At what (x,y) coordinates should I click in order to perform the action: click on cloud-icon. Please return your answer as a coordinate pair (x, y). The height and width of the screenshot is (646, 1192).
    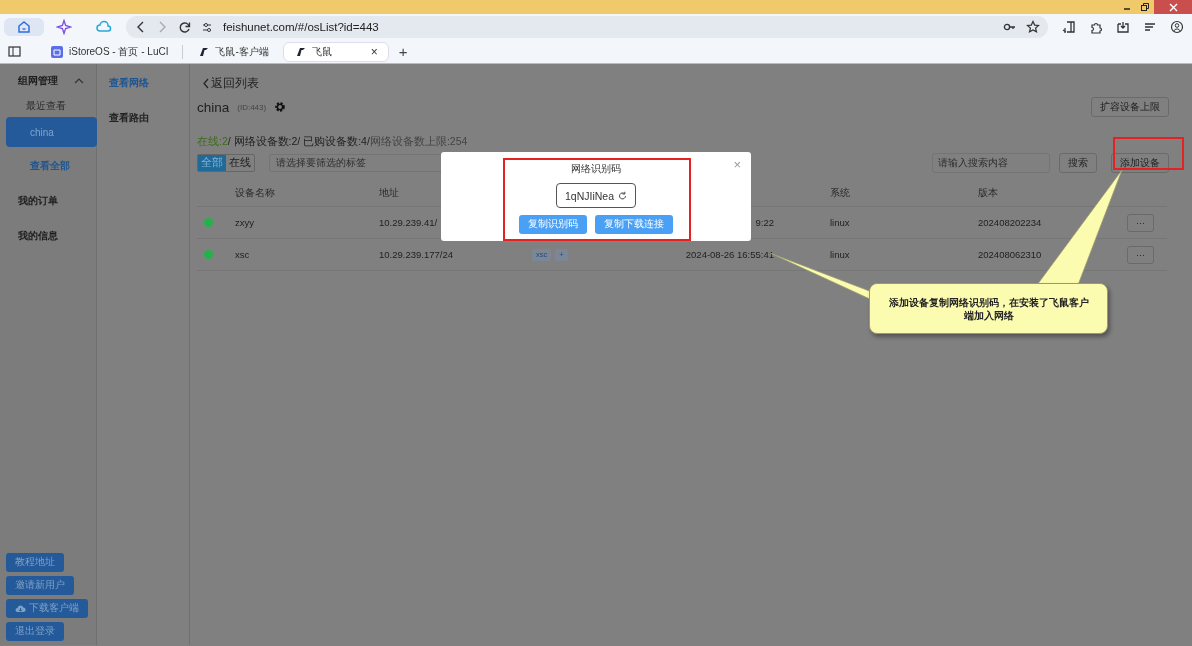
    Looking at the image, I should click on (104, 27).